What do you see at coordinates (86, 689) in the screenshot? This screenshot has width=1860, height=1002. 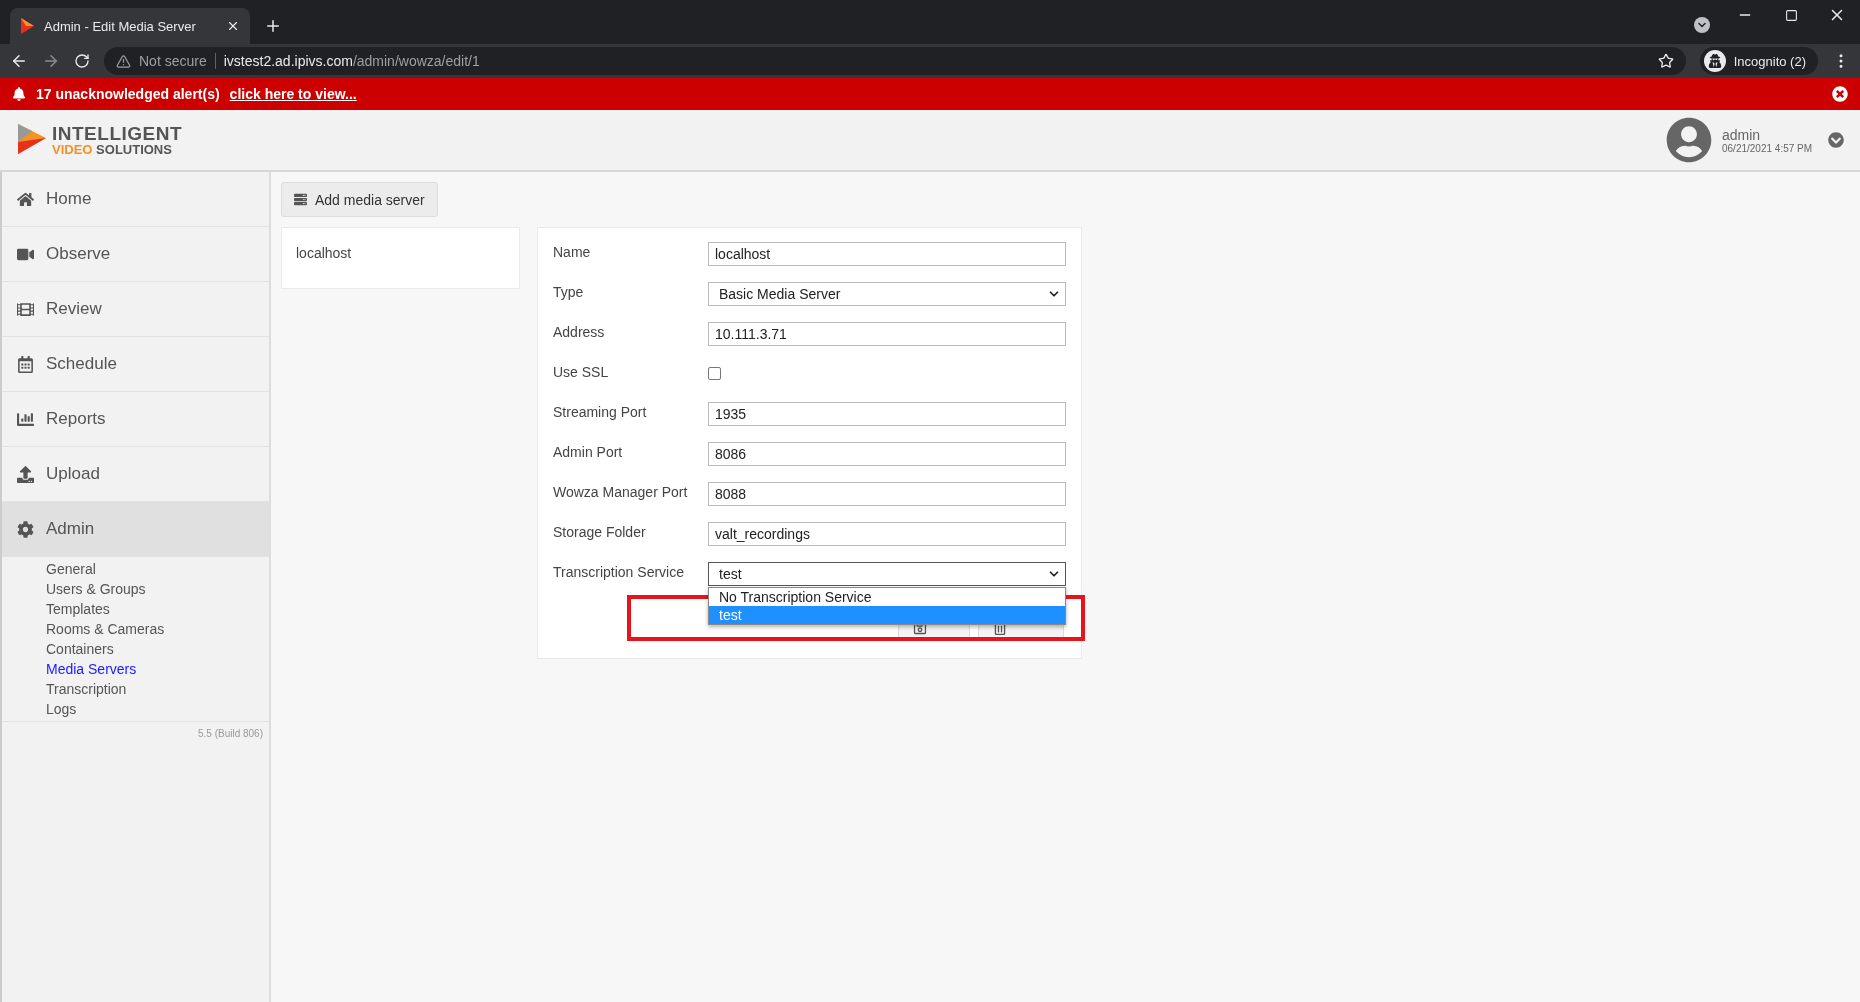 I see `nav-subitem: Transcription` at bounding box center [86, 689].